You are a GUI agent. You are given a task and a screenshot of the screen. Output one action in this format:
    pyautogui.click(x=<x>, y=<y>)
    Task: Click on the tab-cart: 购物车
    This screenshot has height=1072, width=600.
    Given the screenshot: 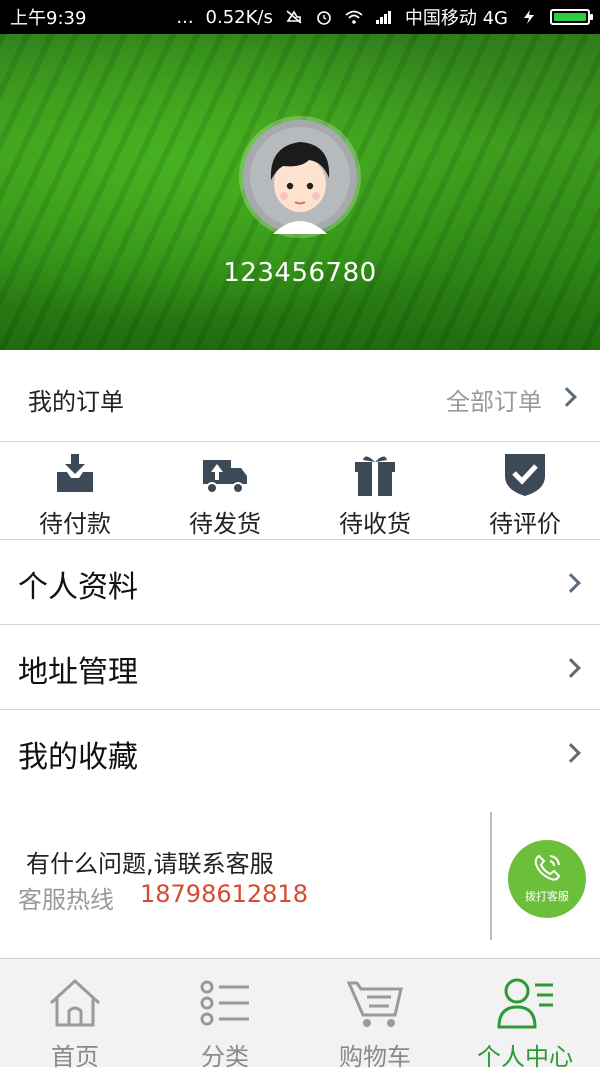 What is the action you would take?
    pyautogui.click(x=375, y=1015)
    